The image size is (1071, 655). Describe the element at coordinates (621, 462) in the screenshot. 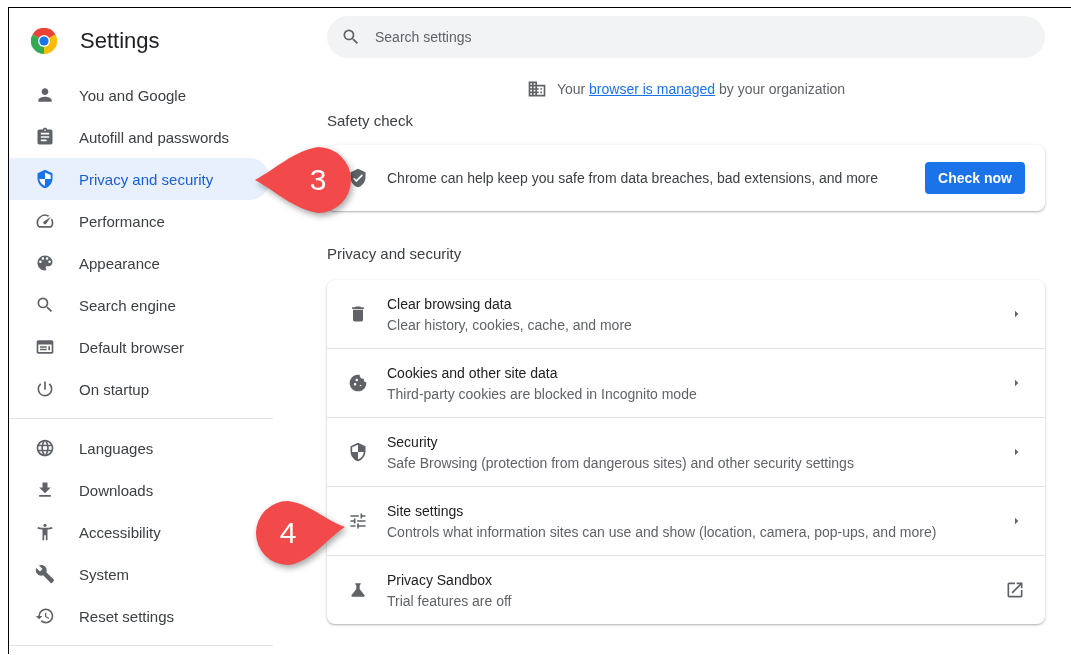

I see `row-subtitle: Safe Browsing (protection from dangerous sites) and other security settings` at that location.